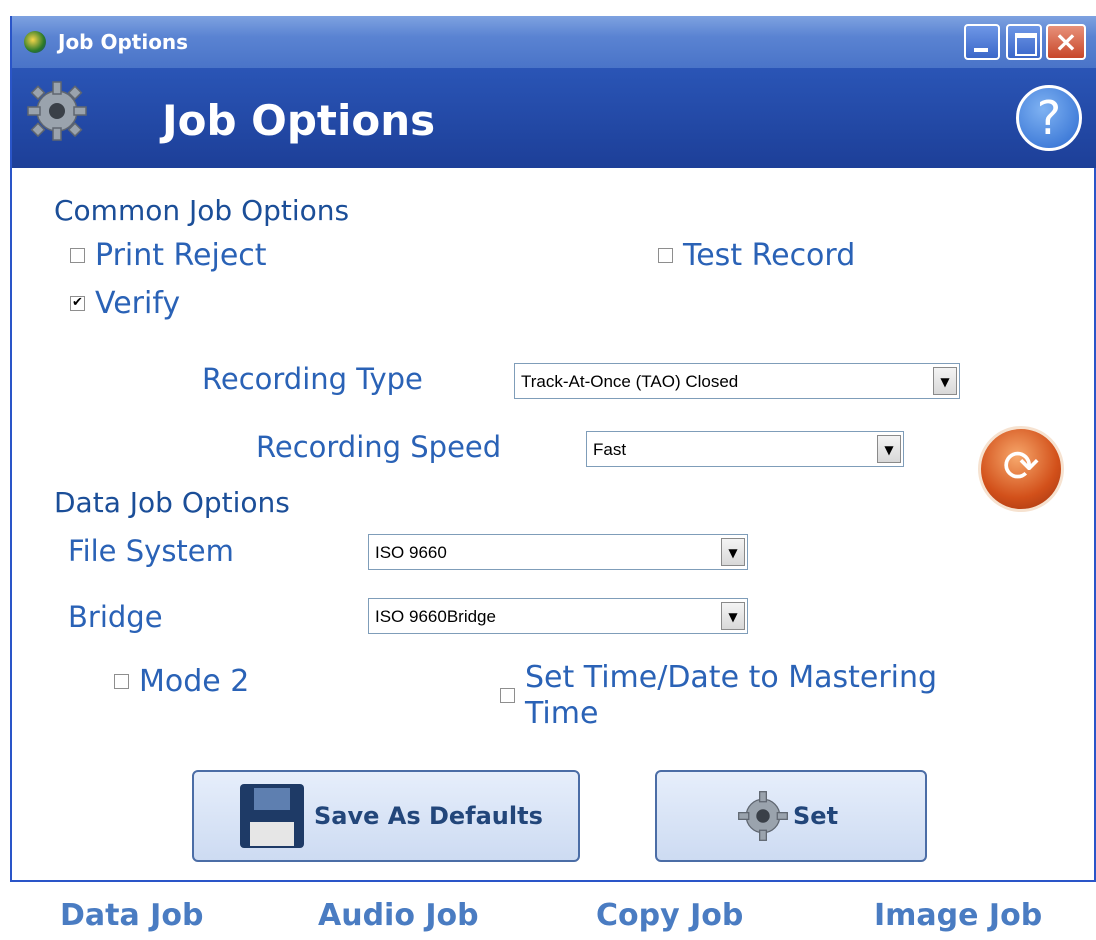 Image resolution: width=1096 pixels, height=940 pixels. I want to click on set-time-label-line2: Time, so click(562, 713).